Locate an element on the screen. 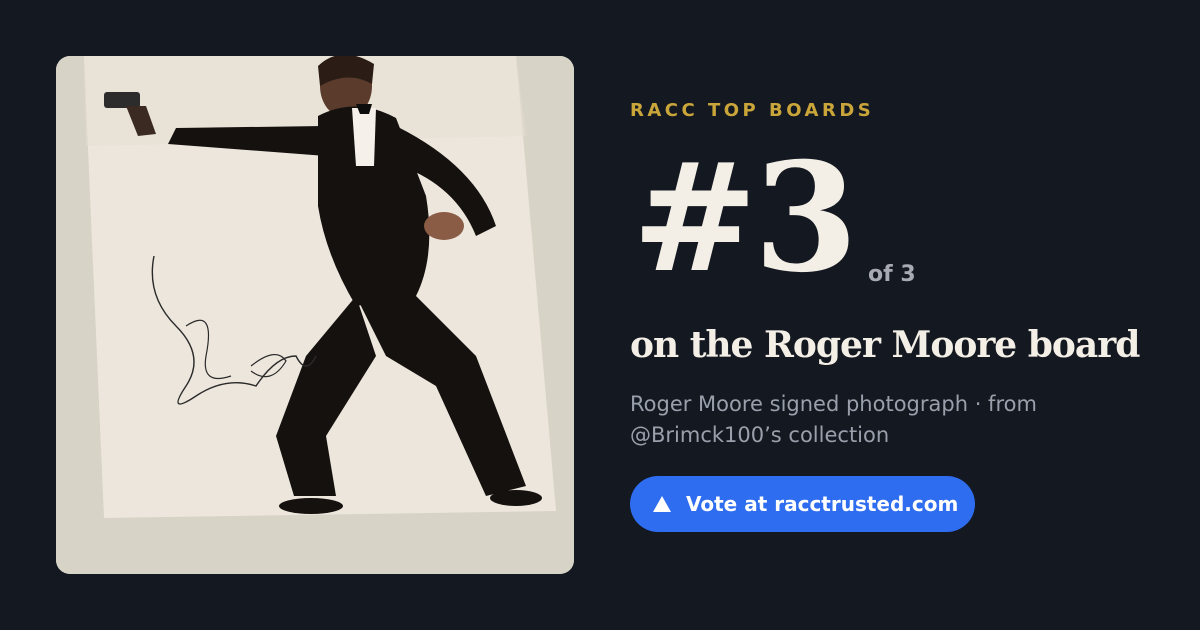 Image resolution: width=1200 pixels, height=630 pixels. vote-button: Vote at racctrusted.com is located at coordinates (802, 504).